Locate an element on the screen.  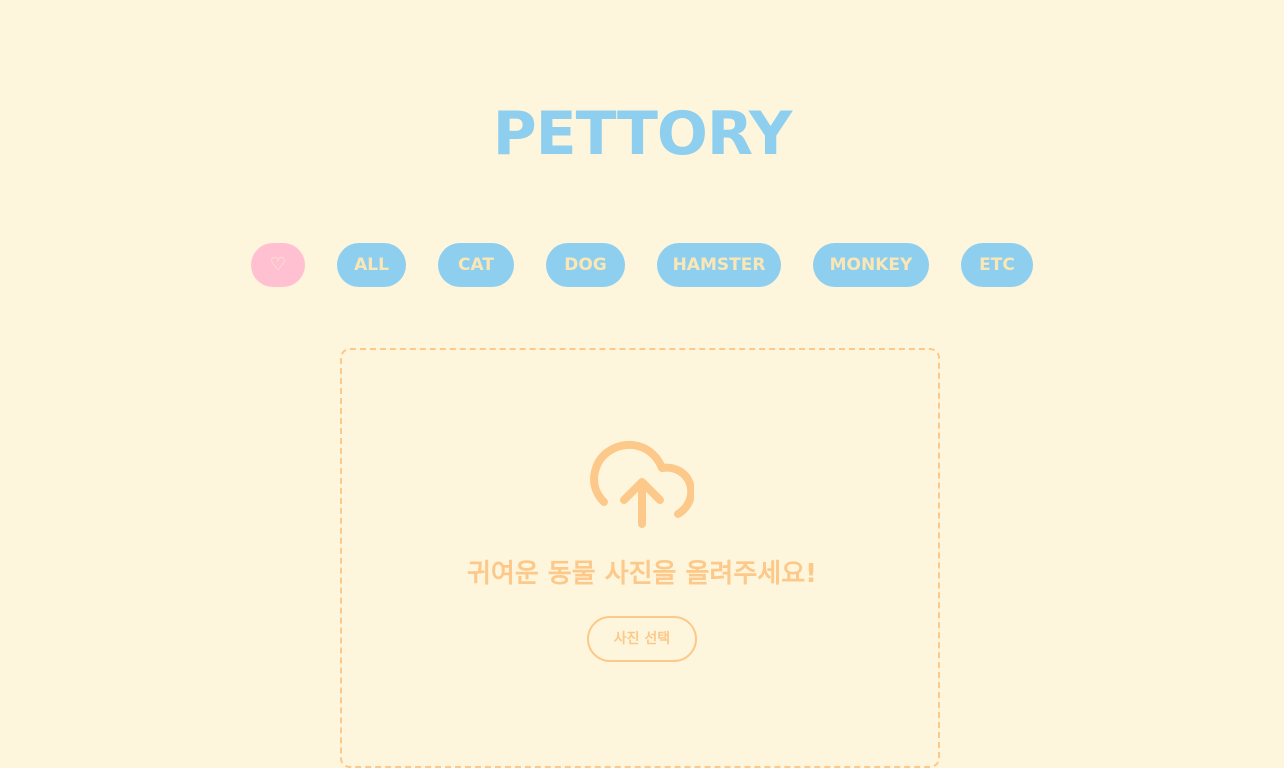
filter-cat: CAT is located at coordinates (476, 265).